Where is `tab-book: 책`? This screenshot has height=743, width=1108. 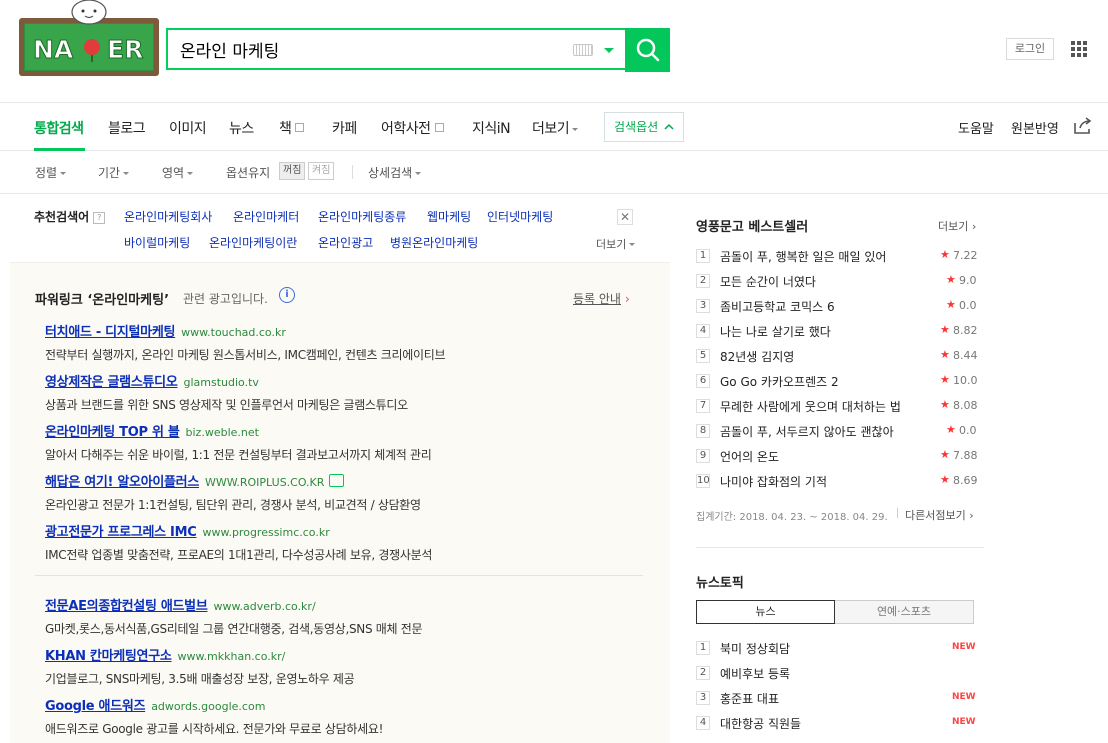 tab-book: 책 is located at coordinates (292, 128).